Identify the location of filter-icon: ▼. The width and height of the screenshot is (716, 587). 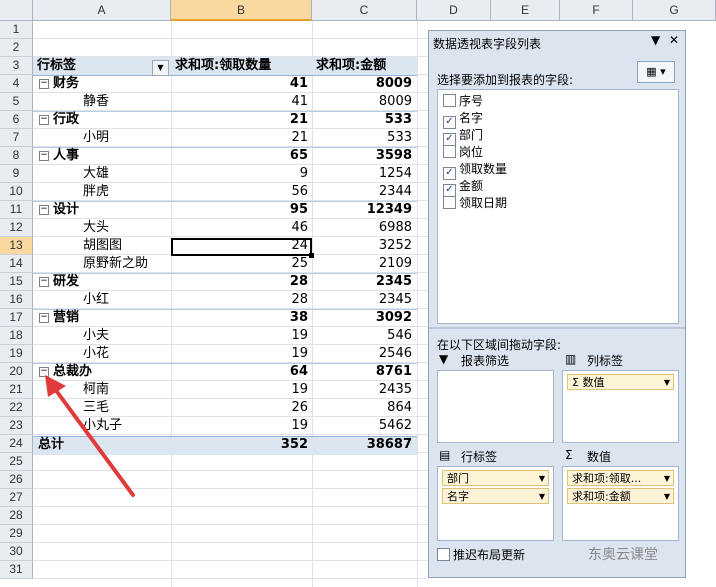
(444, 359).